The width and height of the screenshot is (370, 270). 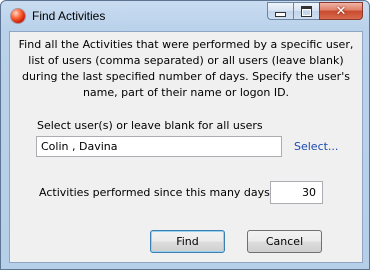 I want to click on maximize-icon, so click(x=306, y=11).